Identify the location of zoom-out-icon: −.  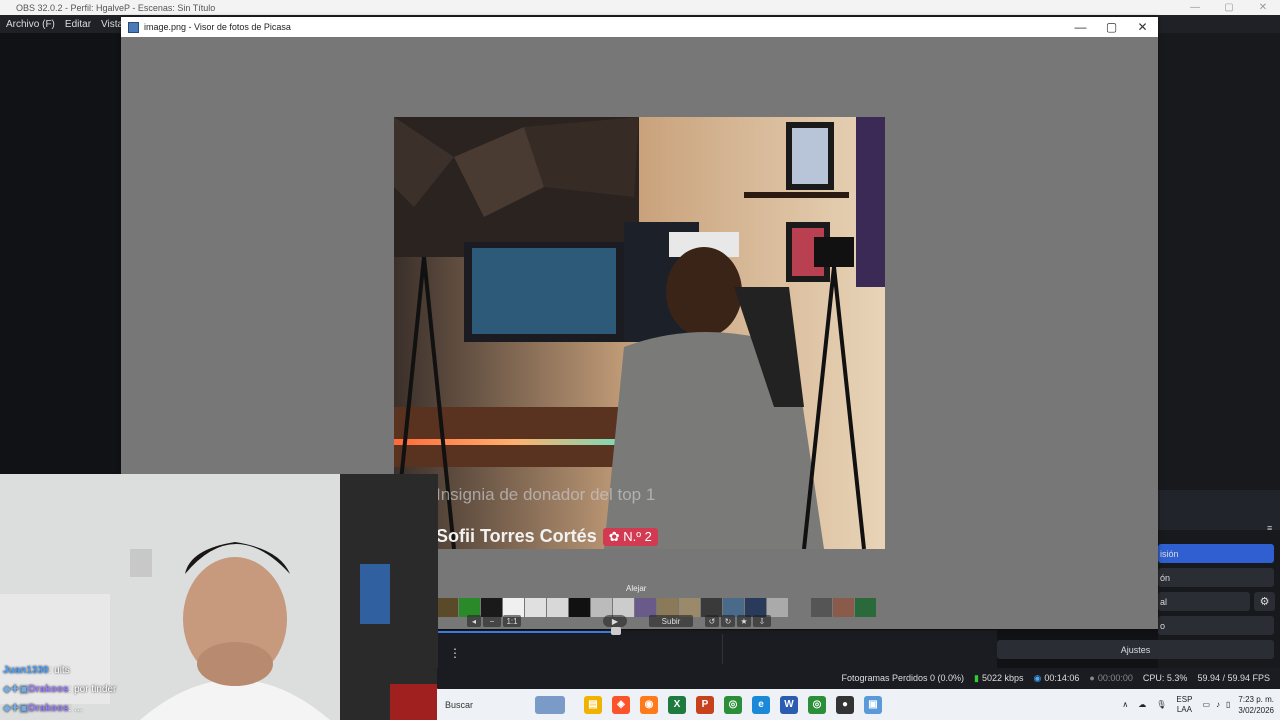
(492, 621).